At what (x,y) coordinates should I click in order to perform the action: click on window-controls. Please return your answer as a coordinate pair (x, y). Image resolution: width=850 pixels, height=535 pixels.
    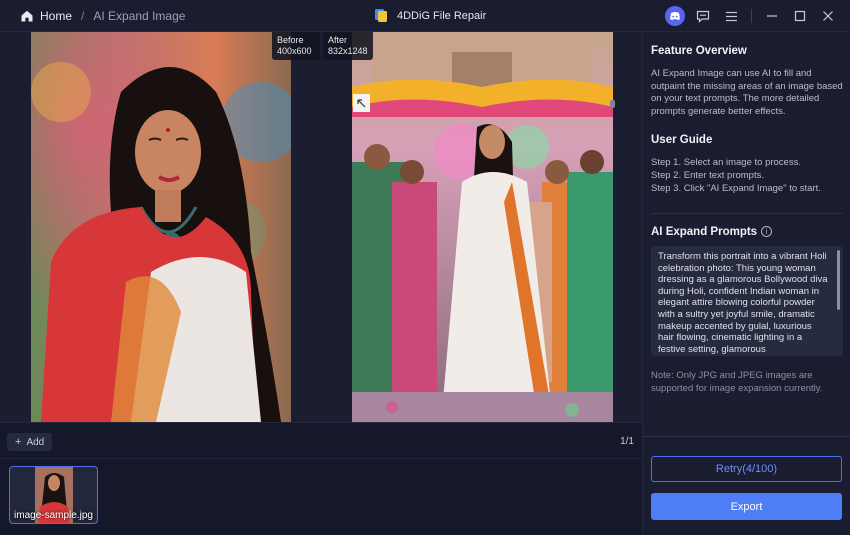
    Looking at the image, I should click on (751, 16).